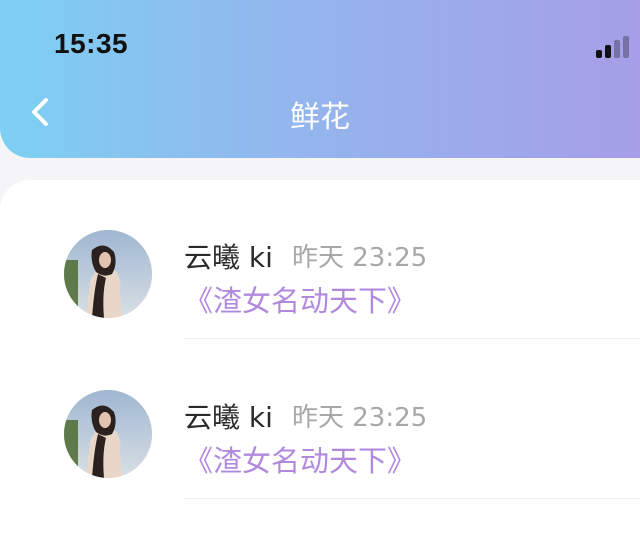  Describe the element at coordinates (320, 117) in the screenshot. I see `page-title: 鲜花` at that location.